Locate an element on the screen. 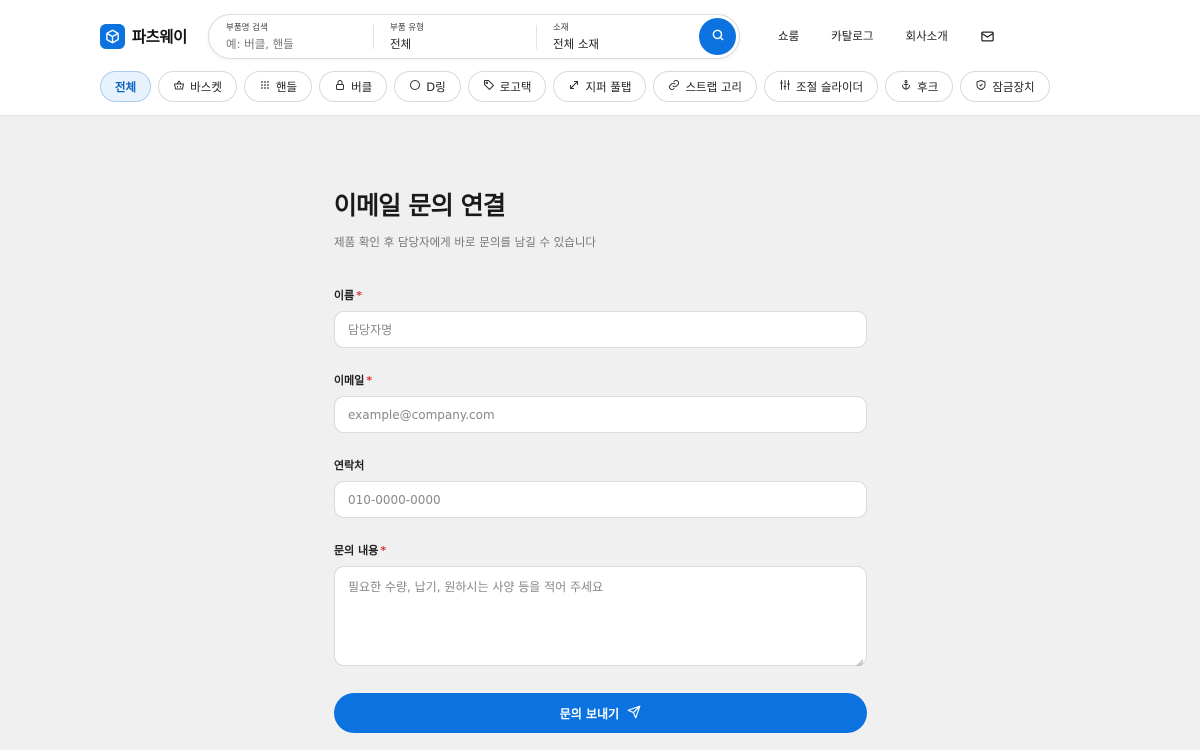 Image resolution: width=1200 pixels, height=750 pixels. nav-catalog: 카탈로그 is located at coordinates (852, 36).